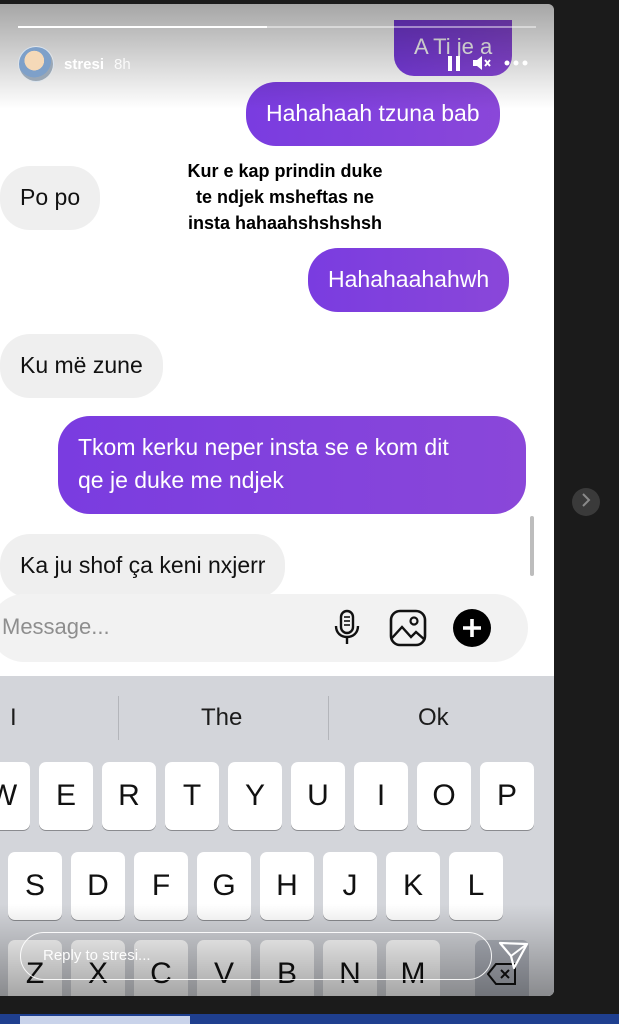  I want to click on key-f: F, so click(161, 886).